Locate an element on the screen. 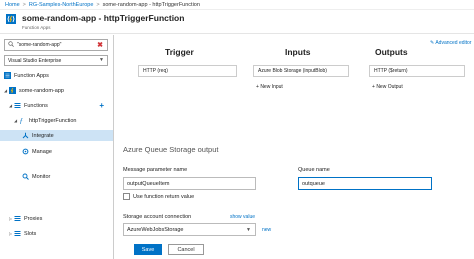  trigger-binding: HTTP (req) is located at coordinates (187, 71).